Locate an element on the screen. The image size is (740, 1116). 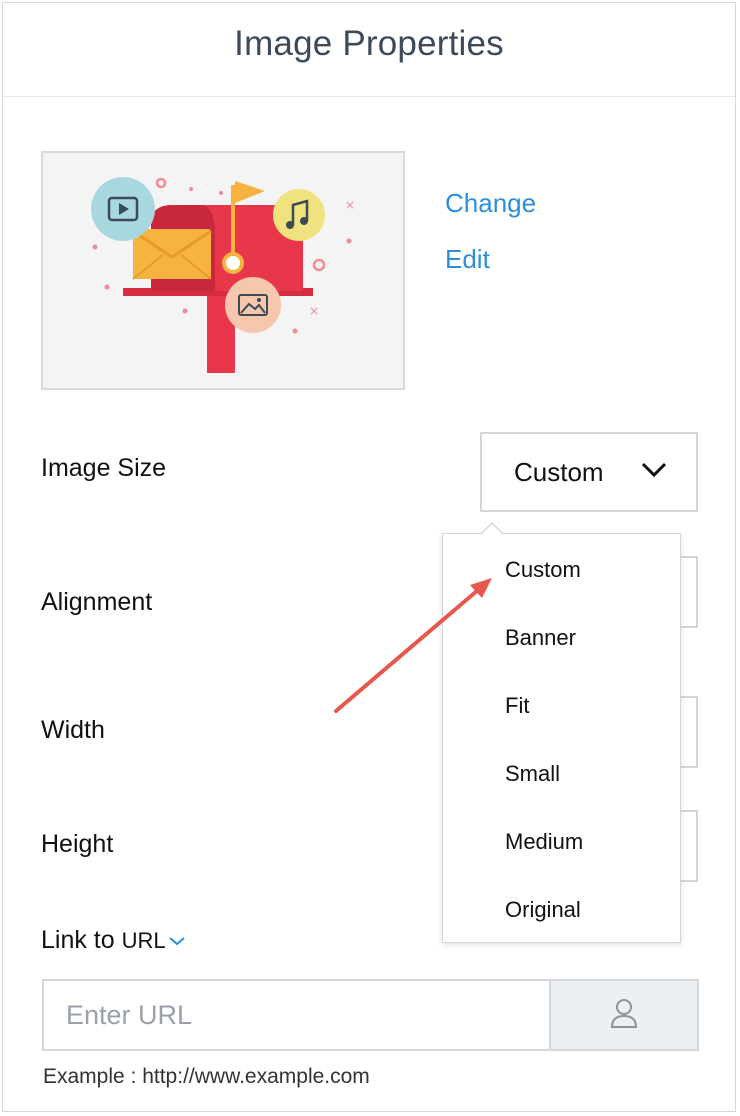
height-label: Height is located at coordinates (77, 844).